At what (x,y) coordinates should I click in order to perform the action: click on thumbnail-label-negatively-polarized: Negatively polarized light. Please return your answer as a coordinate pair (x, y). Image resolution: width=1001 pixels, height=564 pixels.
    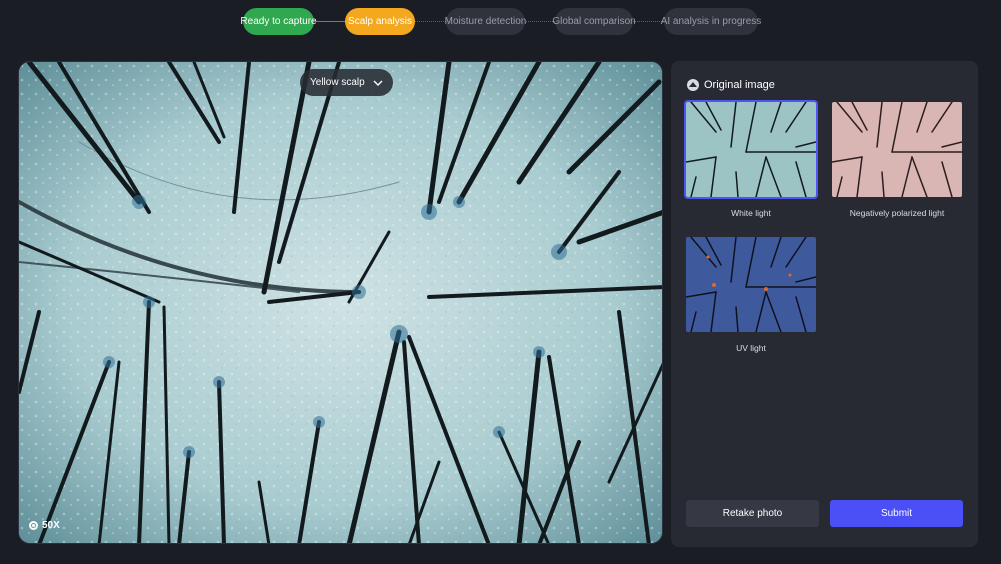
    Looking at the image, I should click on (897, 213).